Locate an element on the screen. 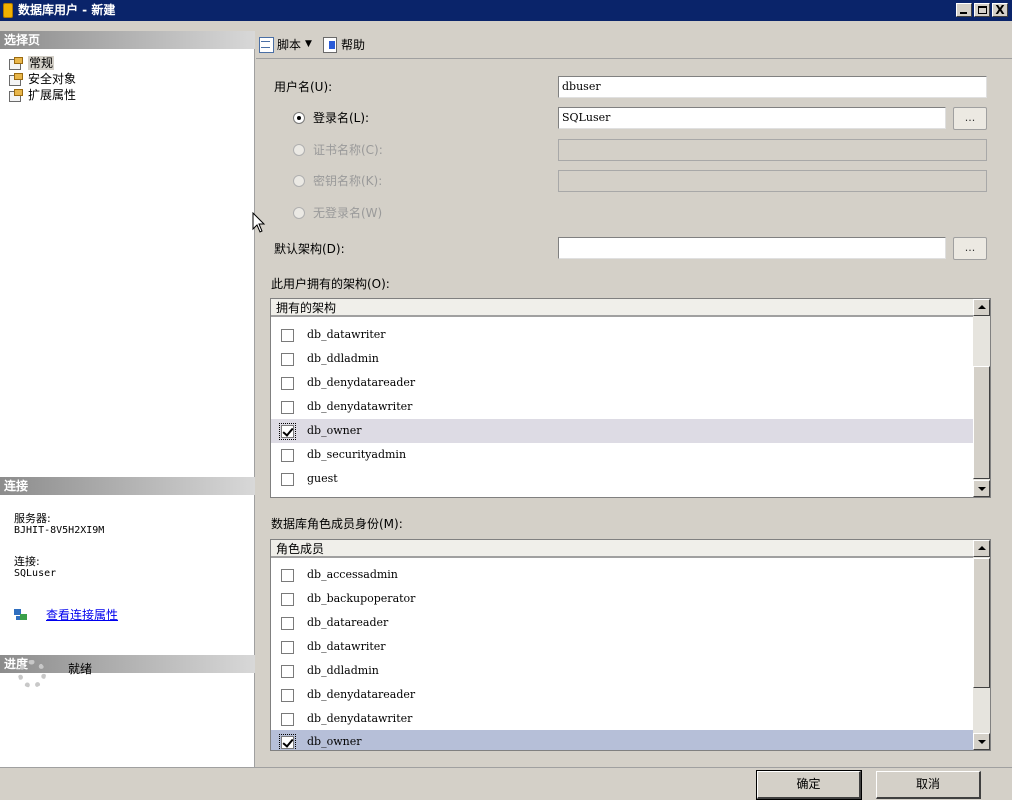  certificate-name-radio is located at coordinates (299, 150).